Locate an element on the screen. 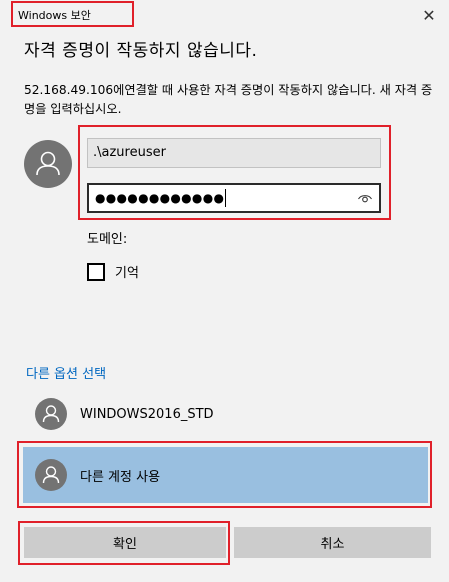  user-avatar-icon is located at coordinates (48, 164).